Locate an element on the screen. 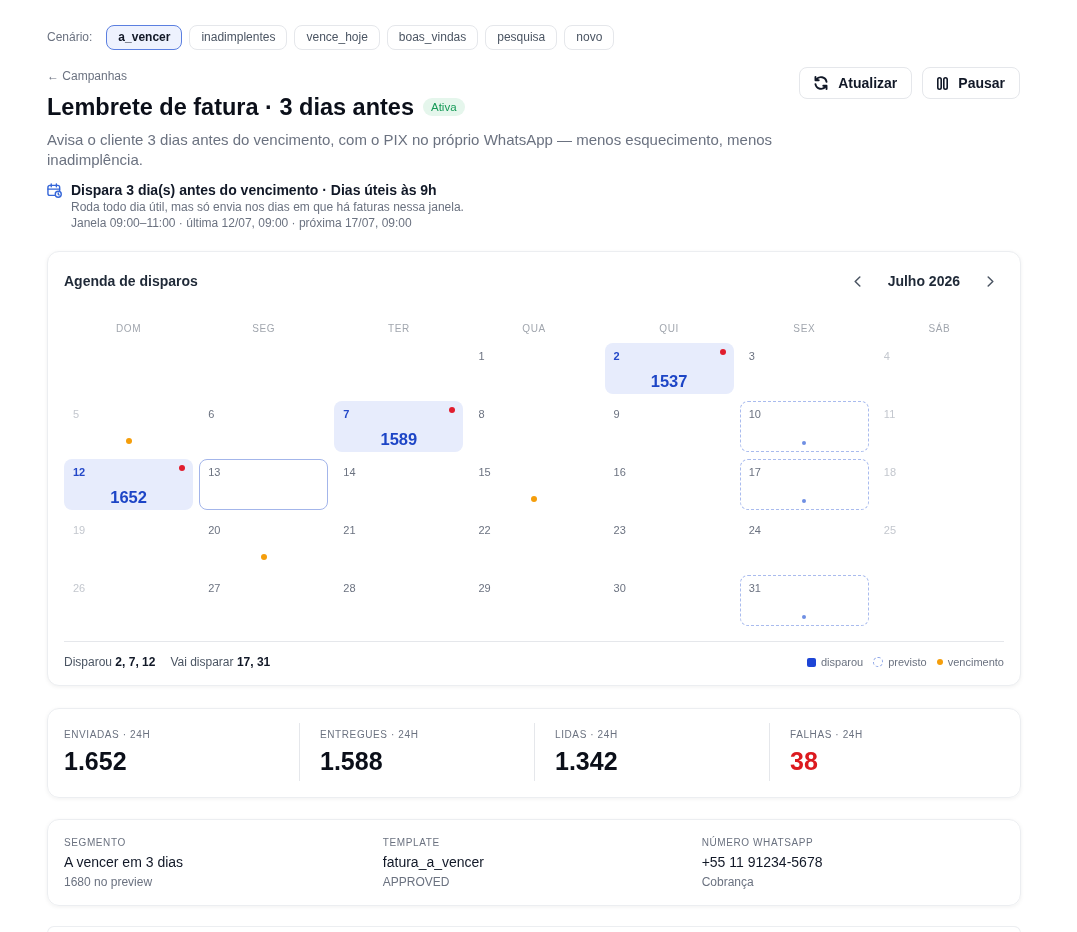 The height and width of the screenshot is (932, 1077). today-cell: 13 is located at coordinates (264, 484).